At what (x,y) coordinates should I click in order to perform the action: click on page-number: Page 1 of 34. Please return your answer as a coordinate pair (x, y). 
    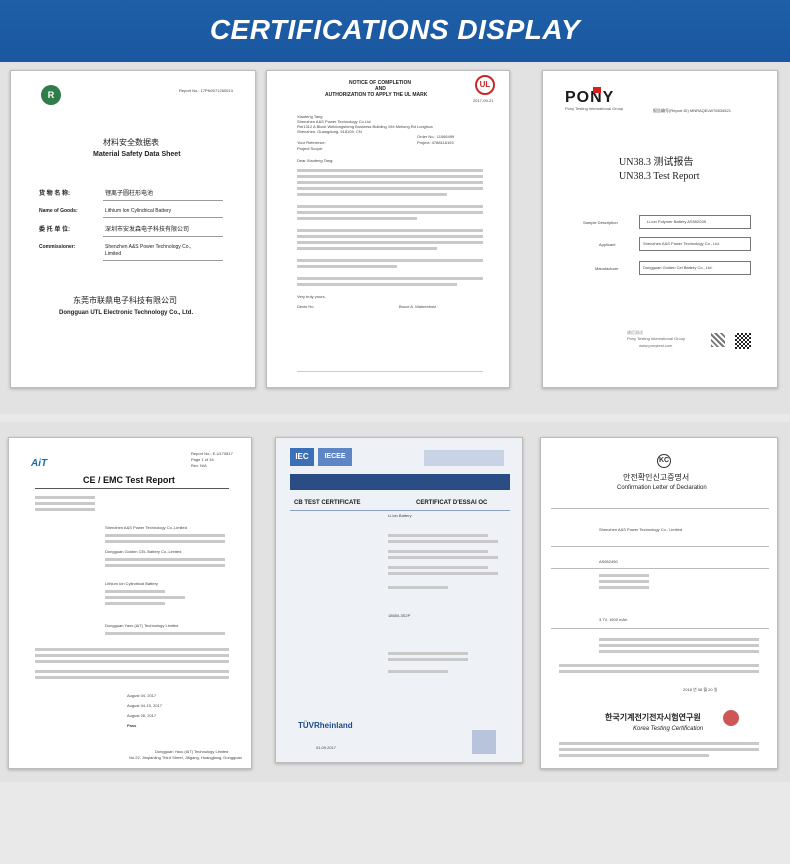
    Looking at the image, I should click on (202, 459).